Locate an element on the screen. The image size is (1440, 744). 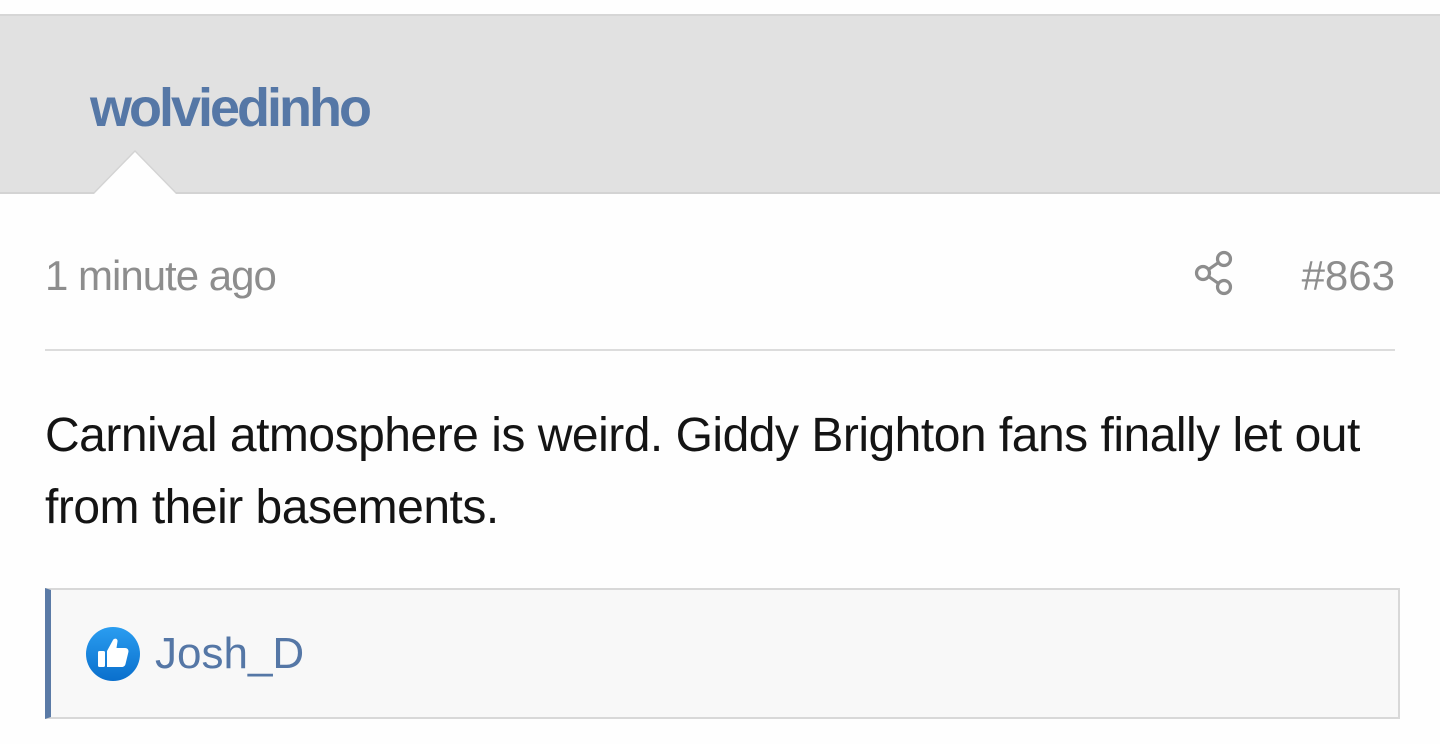
thumbs-up-icon is located at coordinates (113, 654).